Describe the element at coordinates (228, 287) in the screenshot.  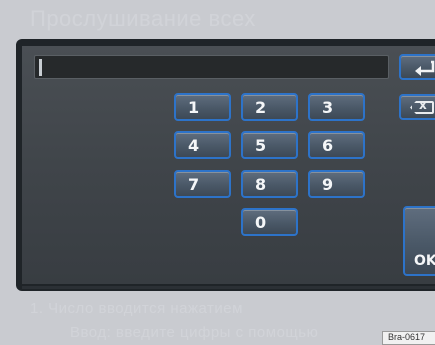
I see `screen-bottom-bezel` at that location.